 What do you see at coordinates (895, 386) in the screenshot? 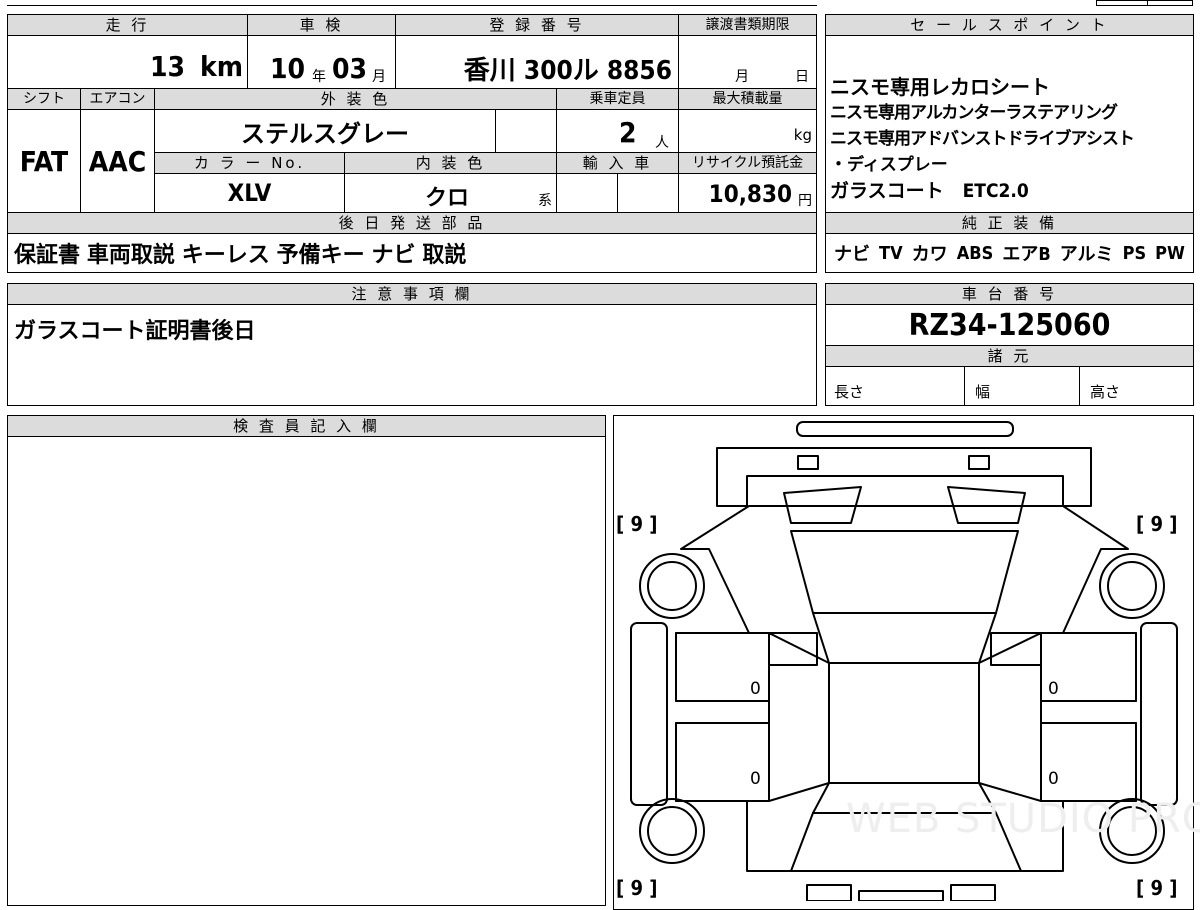
I see `spec-length-cell: 長さ` at bounding box center [895, 386].